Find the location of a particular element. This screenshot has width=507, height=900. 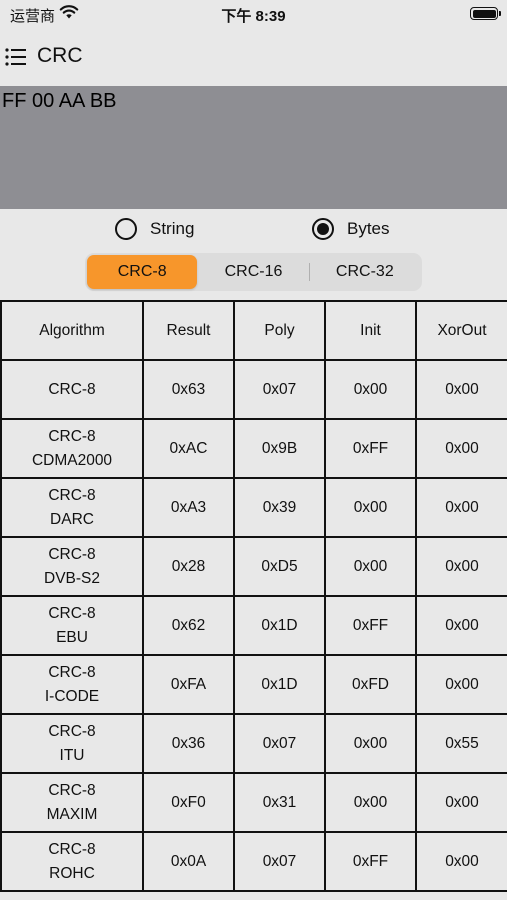

header-algorithm: Algorithm is located at coordinates (72, 330).